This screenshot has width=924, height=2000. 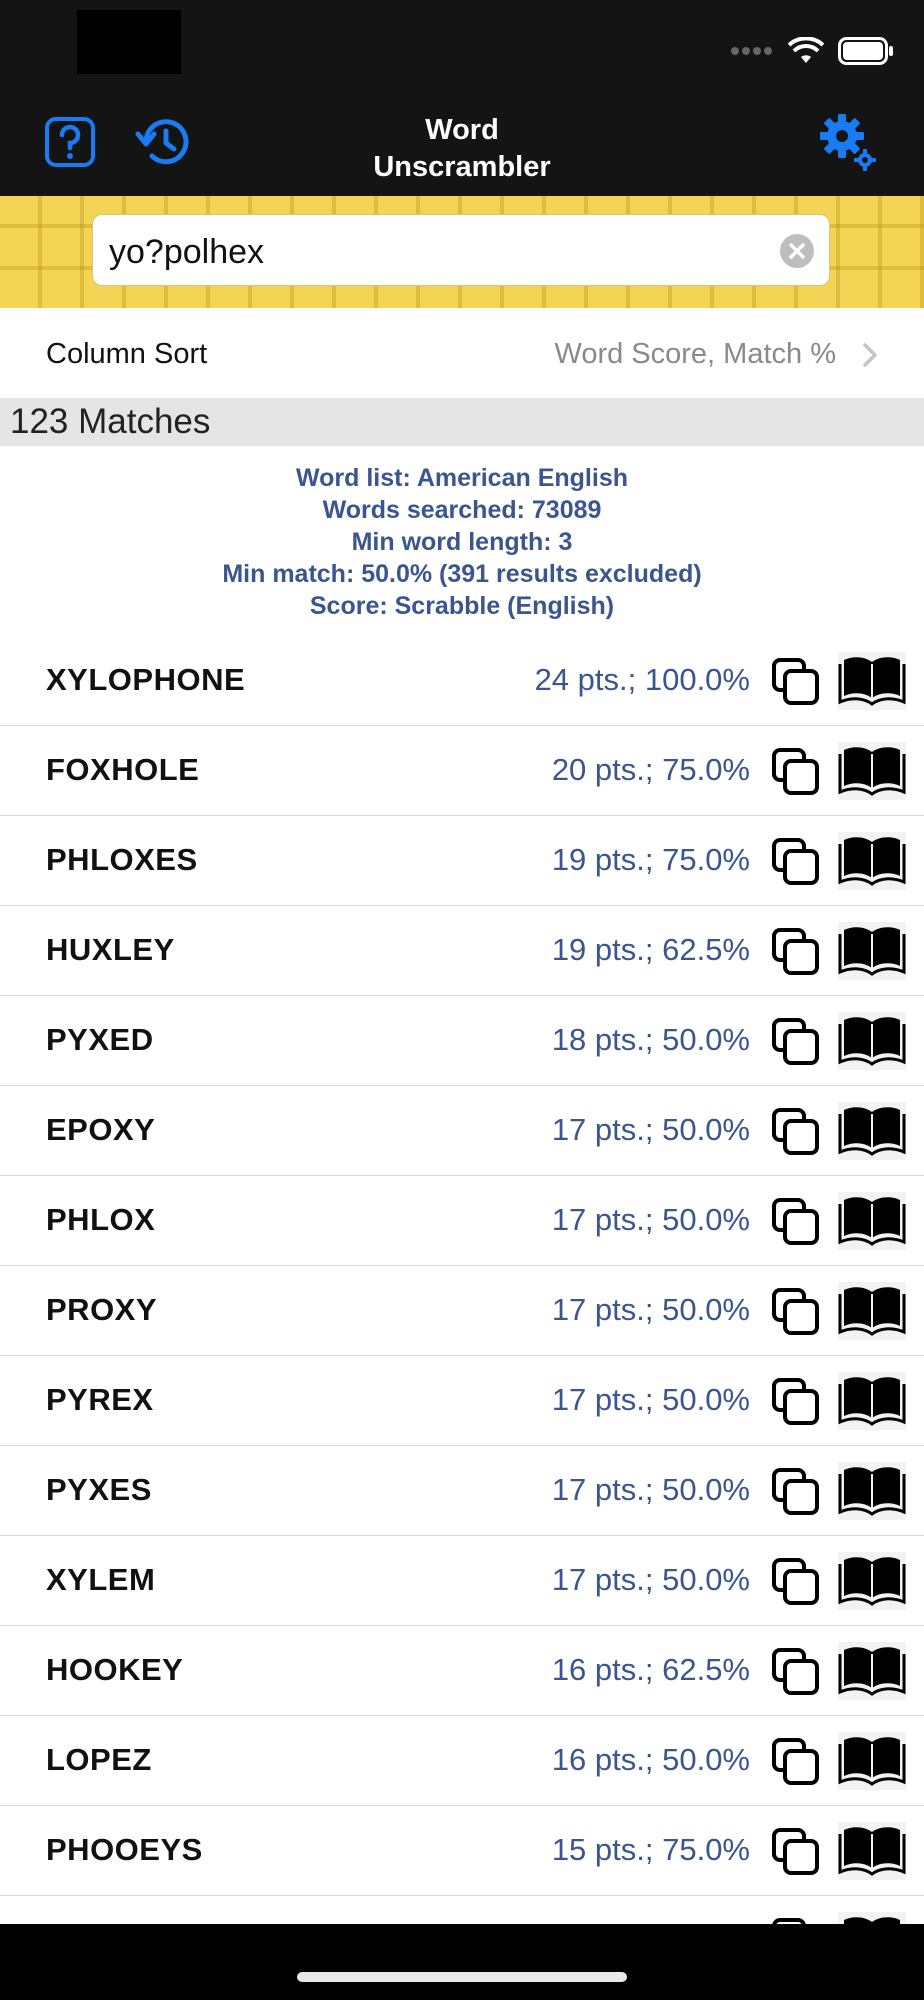 What do you see at coordinates (462, 422) in the screenshot?
I see `matches-header: 123 Matches` at bounding box center [462, 422].